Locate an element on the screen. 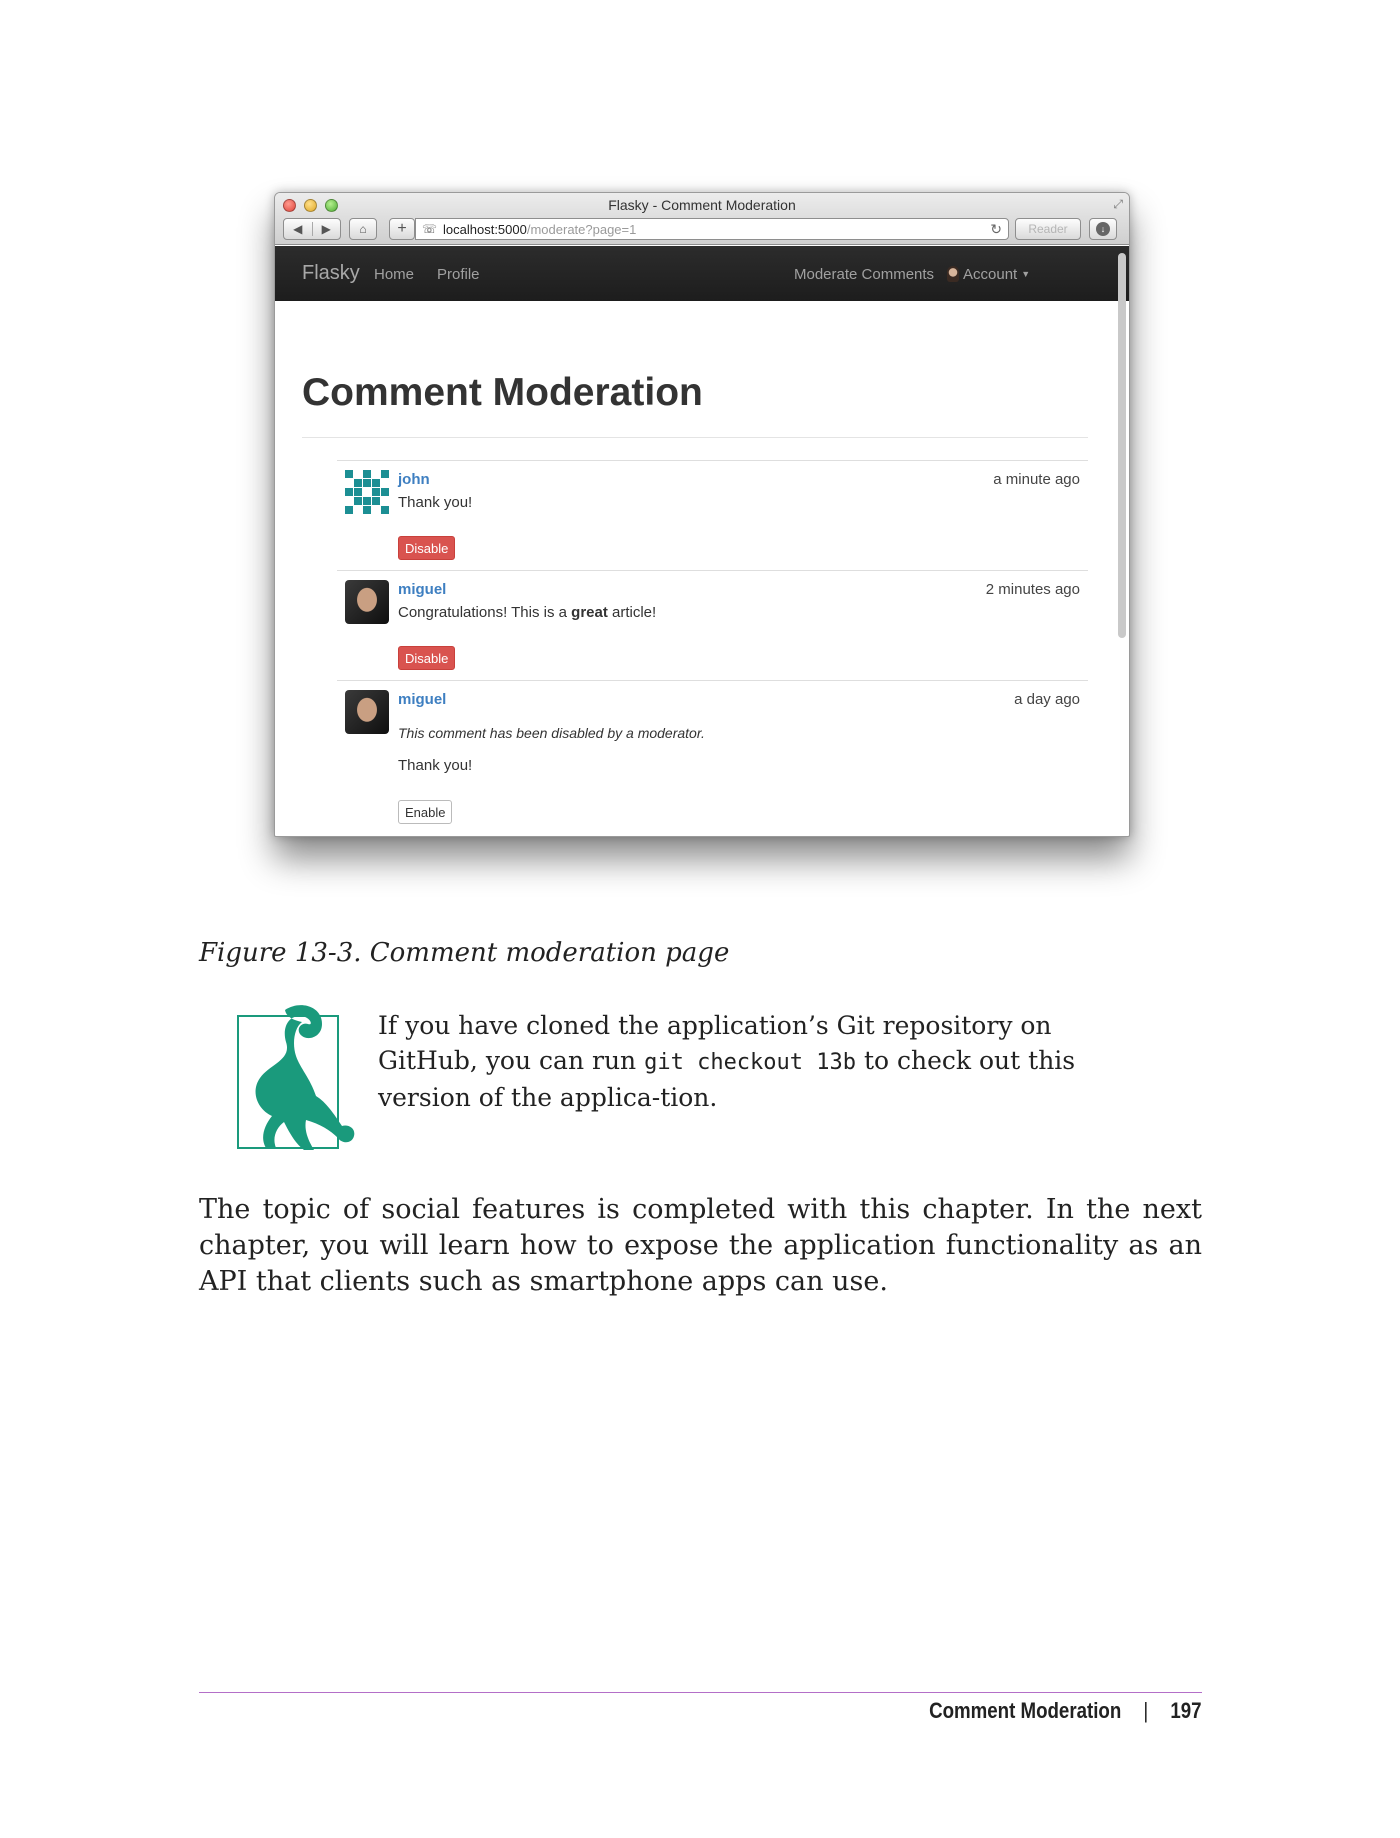 This screenshot has height=1838, width=1400. reader-button: Reader is located at coordinates (1048, 229).